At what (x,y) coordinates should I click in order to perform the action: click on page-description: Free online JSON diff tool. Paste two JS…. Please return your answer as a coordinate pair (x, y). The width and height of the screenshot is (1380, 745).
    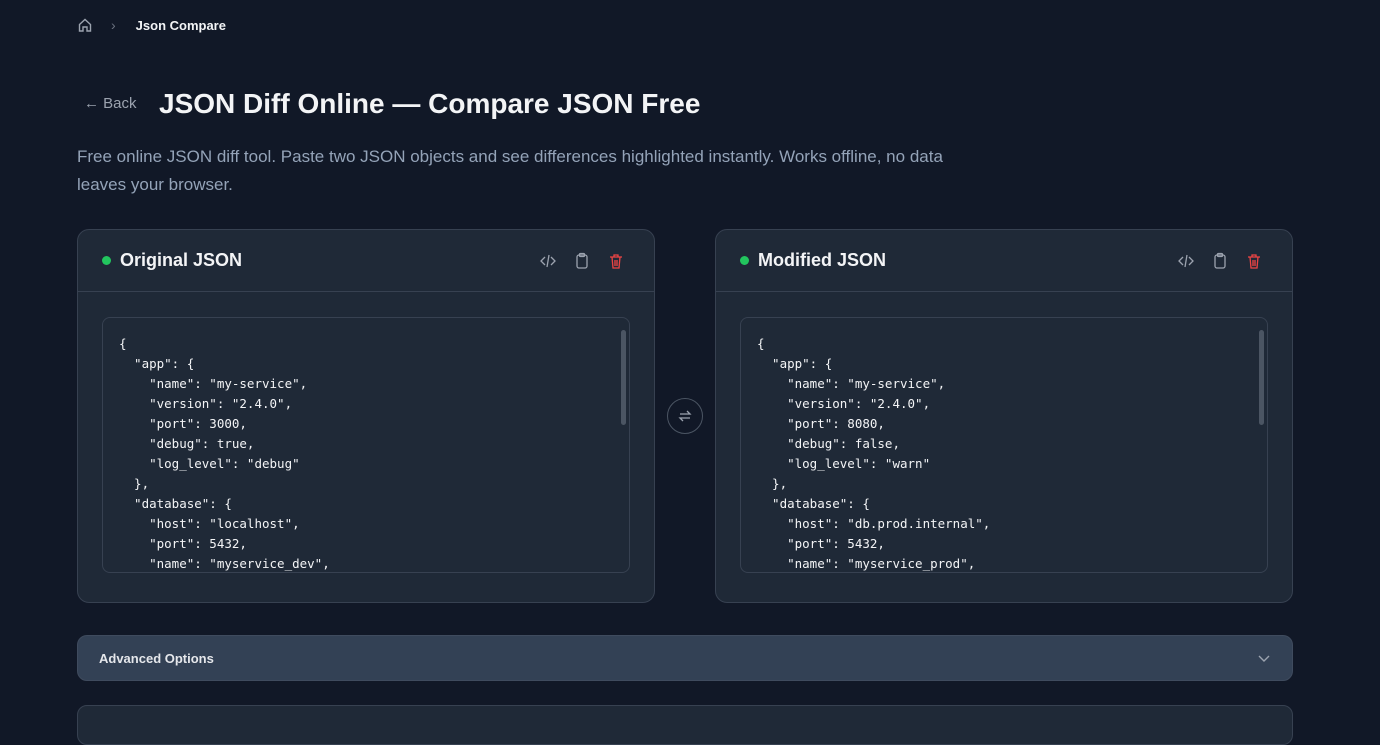
    Looking at the image, I should click on (510, 170).